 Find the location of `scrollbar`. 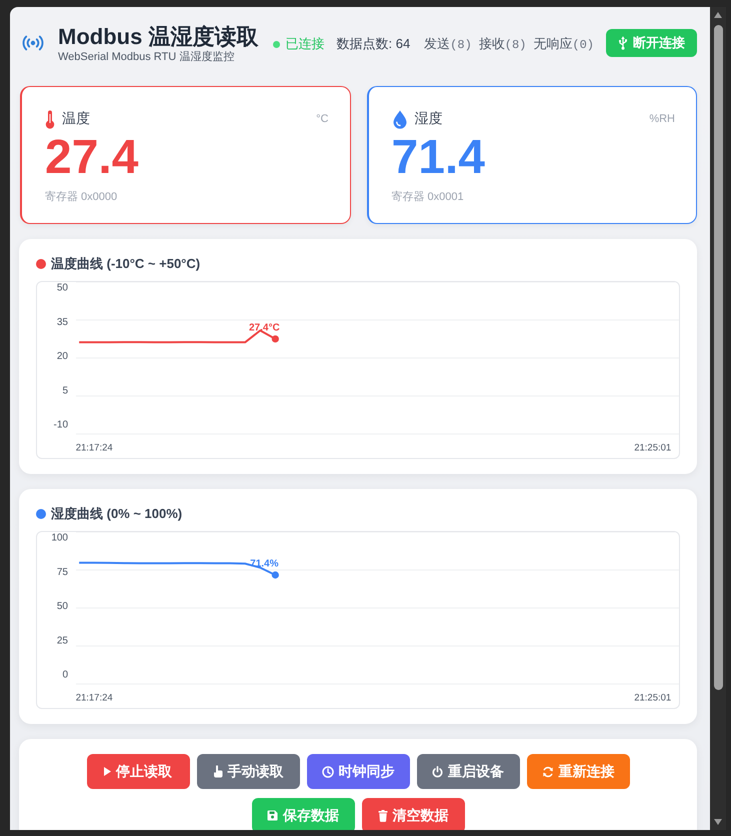

scrollbar is located at coordinates (718, 418).